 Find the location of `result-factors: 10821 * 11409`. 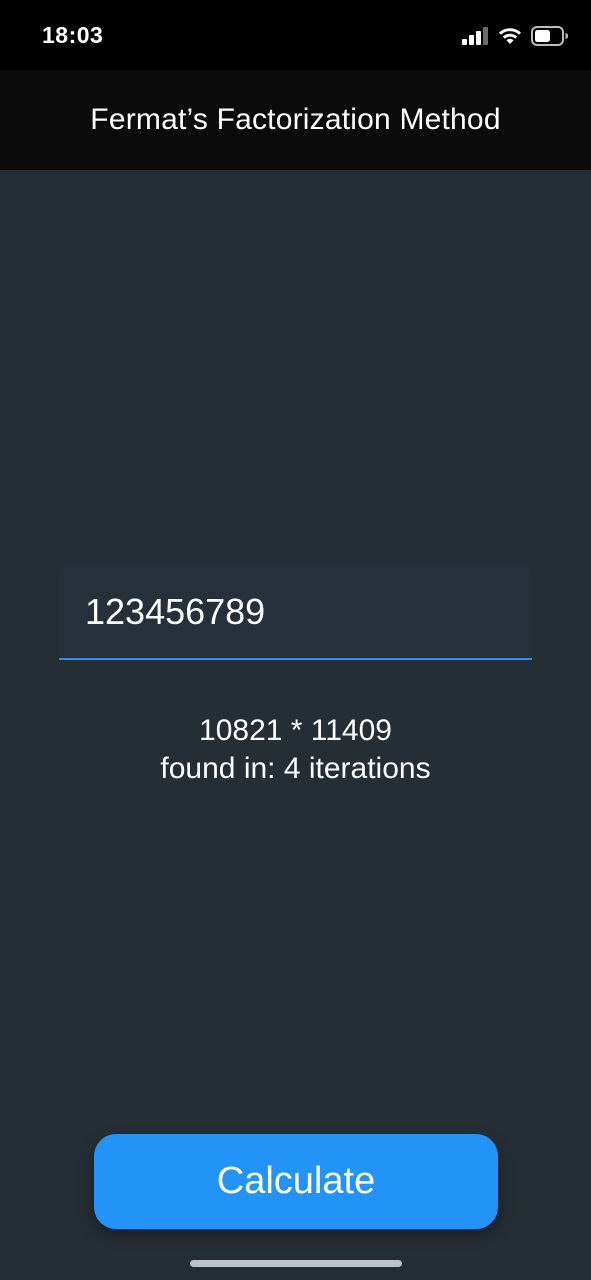

result-factors: 10821 * 11409 is located at coordinates (295, 730).